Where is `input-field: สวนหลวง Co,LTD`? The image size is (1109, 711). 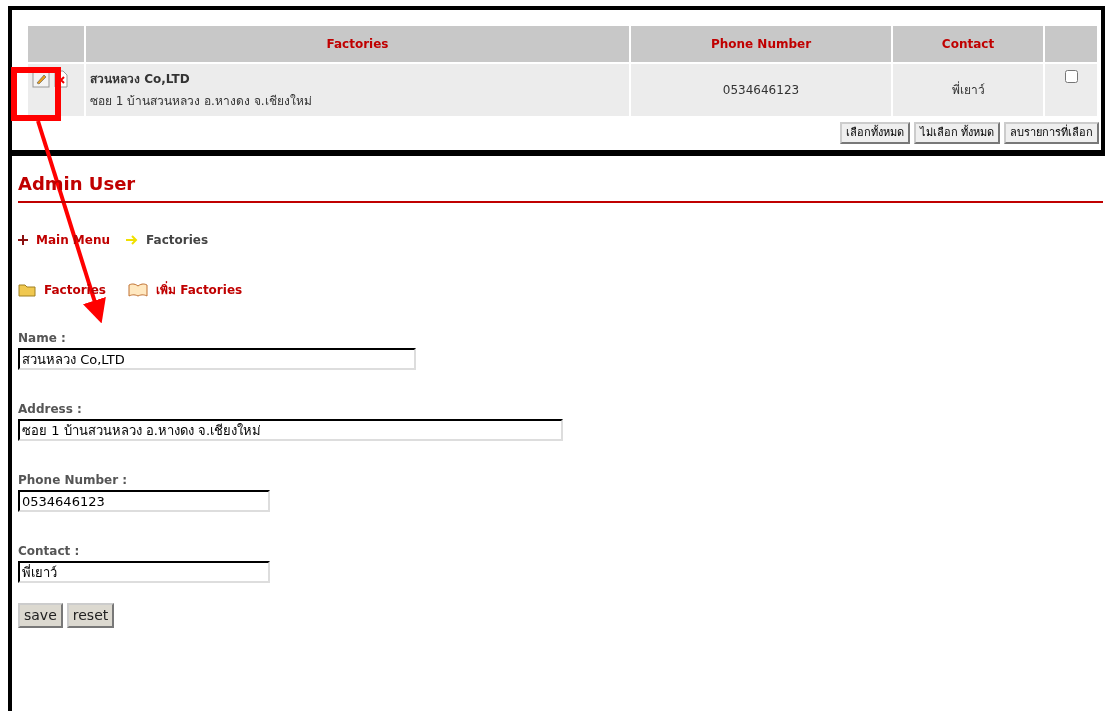 input-field: สวนหลวง Co,LTD is located at coordinates (217, 359).